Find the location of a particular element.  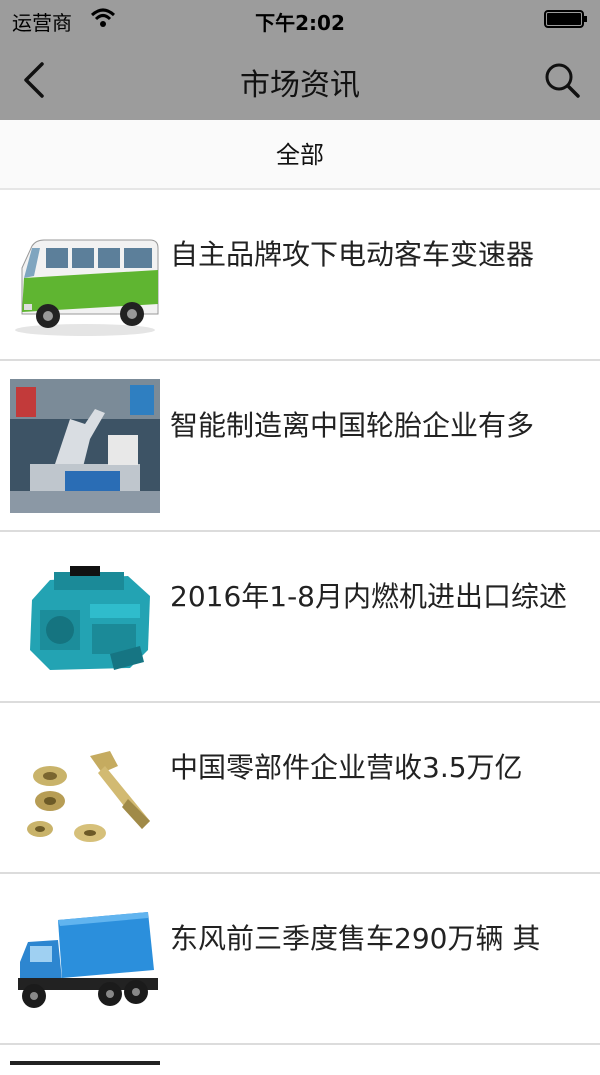

bolts-thumbnail is located at coordinates (85, 788).